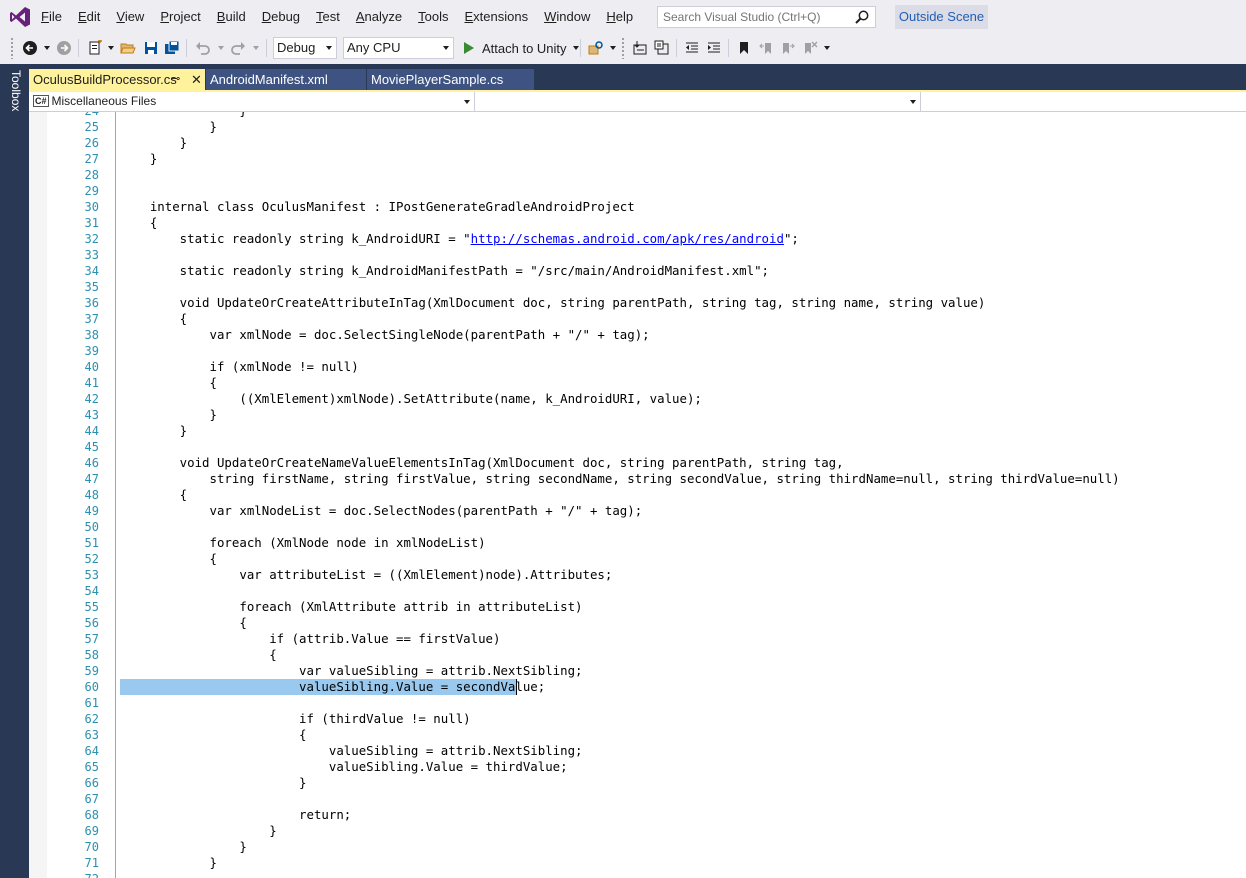 This screenshot has width=1246, height=878. Describe the element at coordinates (47, 48) in the screenshot. I see `back-dropdown-arrow-icon` at that location.